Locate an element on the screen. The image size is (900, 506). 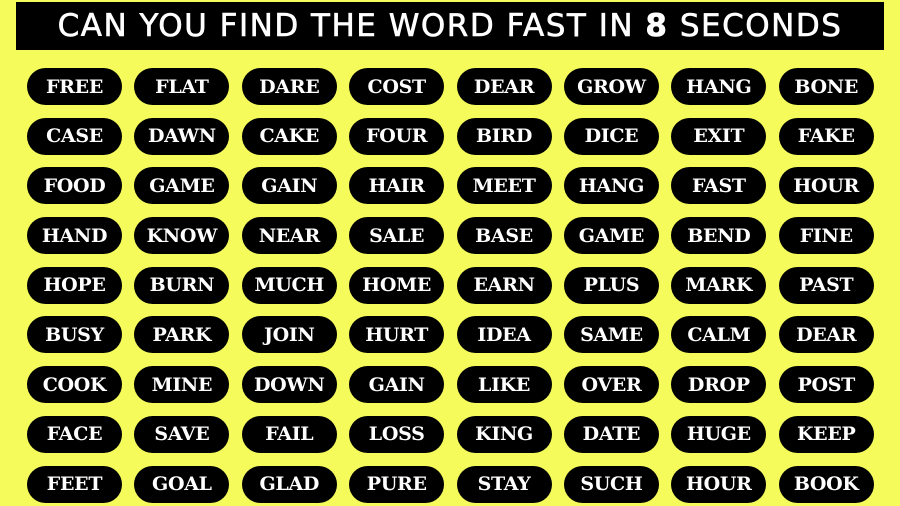
word-tile: KEEP is located at coordinates (826, 434).